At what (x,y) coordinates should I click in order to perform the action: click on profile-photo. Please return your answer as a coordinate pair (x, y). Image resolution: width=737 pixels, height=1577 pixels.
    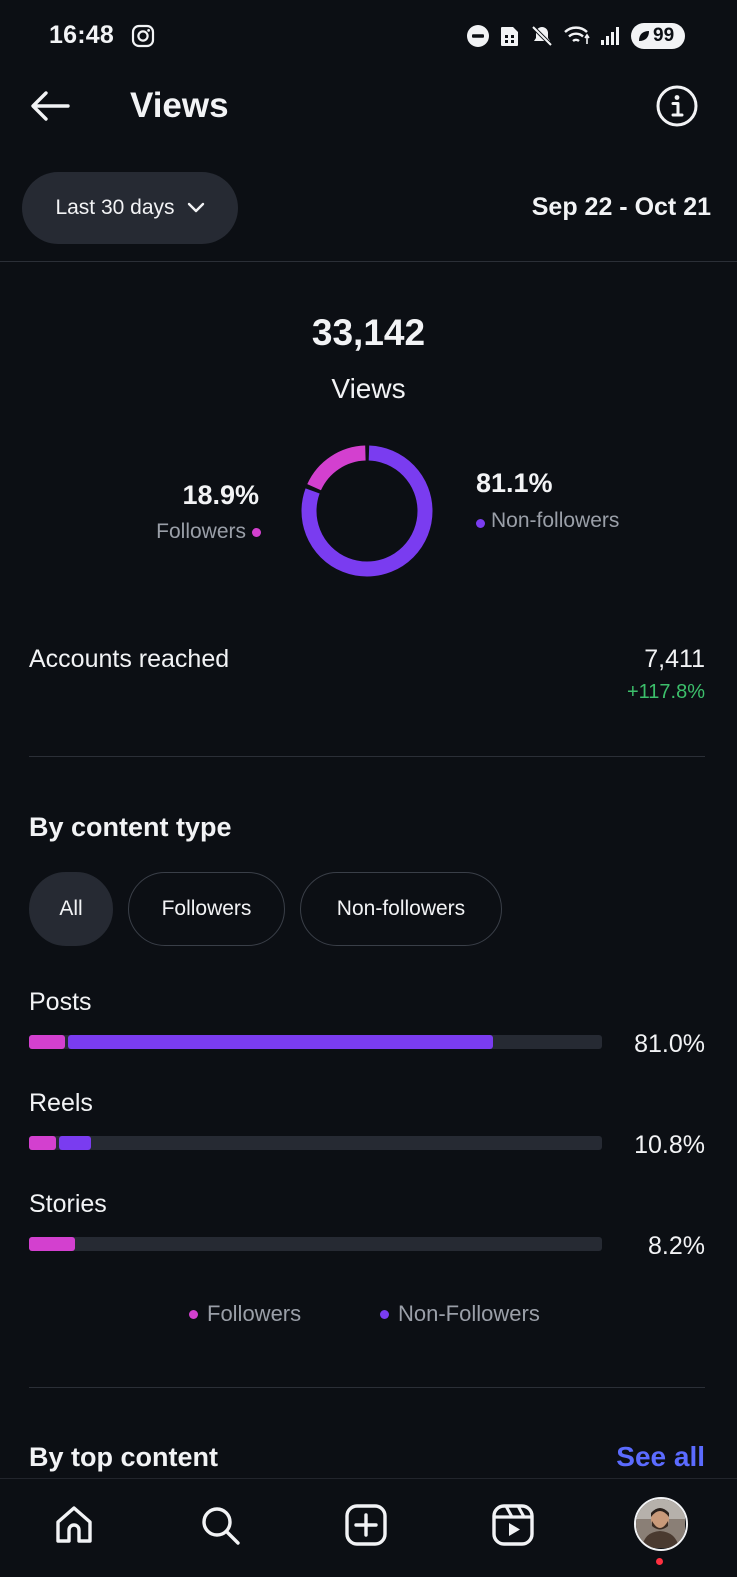
    Looking at the image, I should click on (660, 1523).